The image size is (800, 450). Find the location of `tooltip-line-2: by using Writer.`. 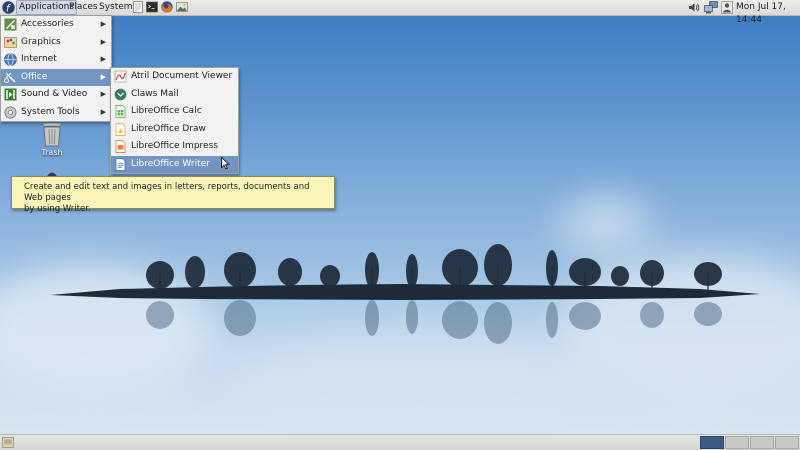

tooltip-line-2: by using Writer. is located at coordinates (57, 209).